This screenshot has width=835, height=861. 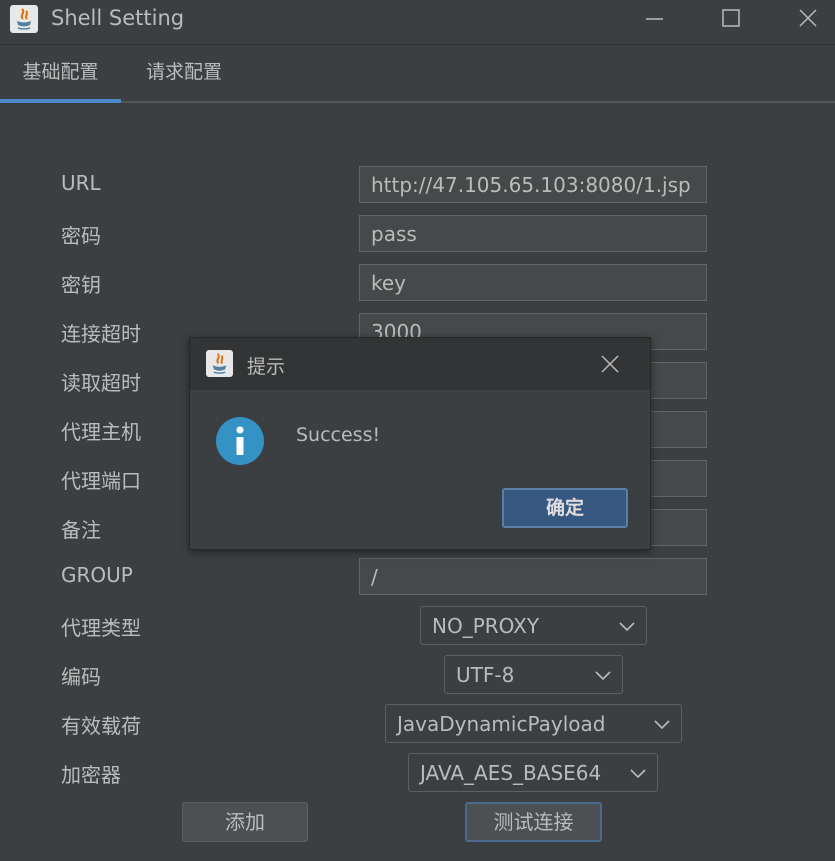 What do you see at coordinates (60, 73) in the screenshot?
I see `tab-basic-config: 基础配置` at bounding box center [60, 73].